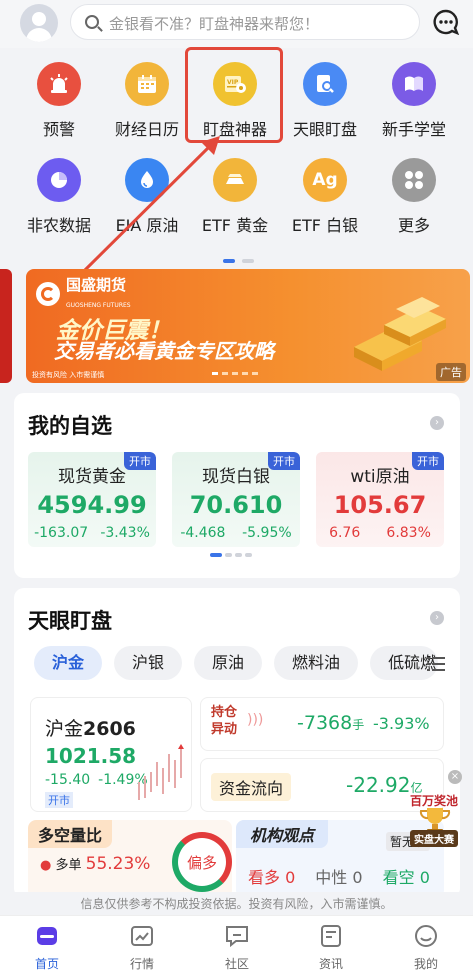 Image resolution: width=473 pixels, height=973 pixels. I want to click on hujin-quote-box: 沪金2606 1021.58 -15.40 -1.49% 开市, so click(111, 754).